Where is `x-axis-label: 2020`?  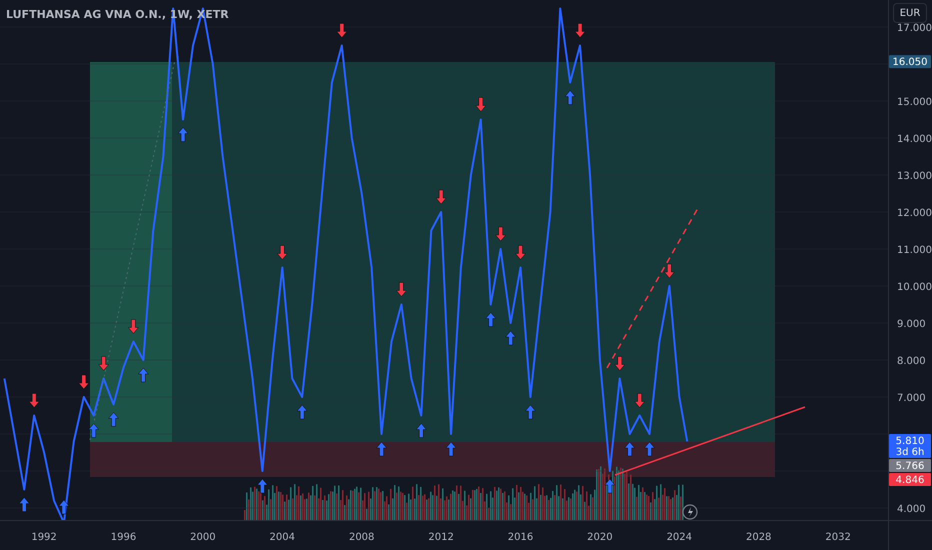 x-axis-label: 2020 is located at coordinates (600, 537).